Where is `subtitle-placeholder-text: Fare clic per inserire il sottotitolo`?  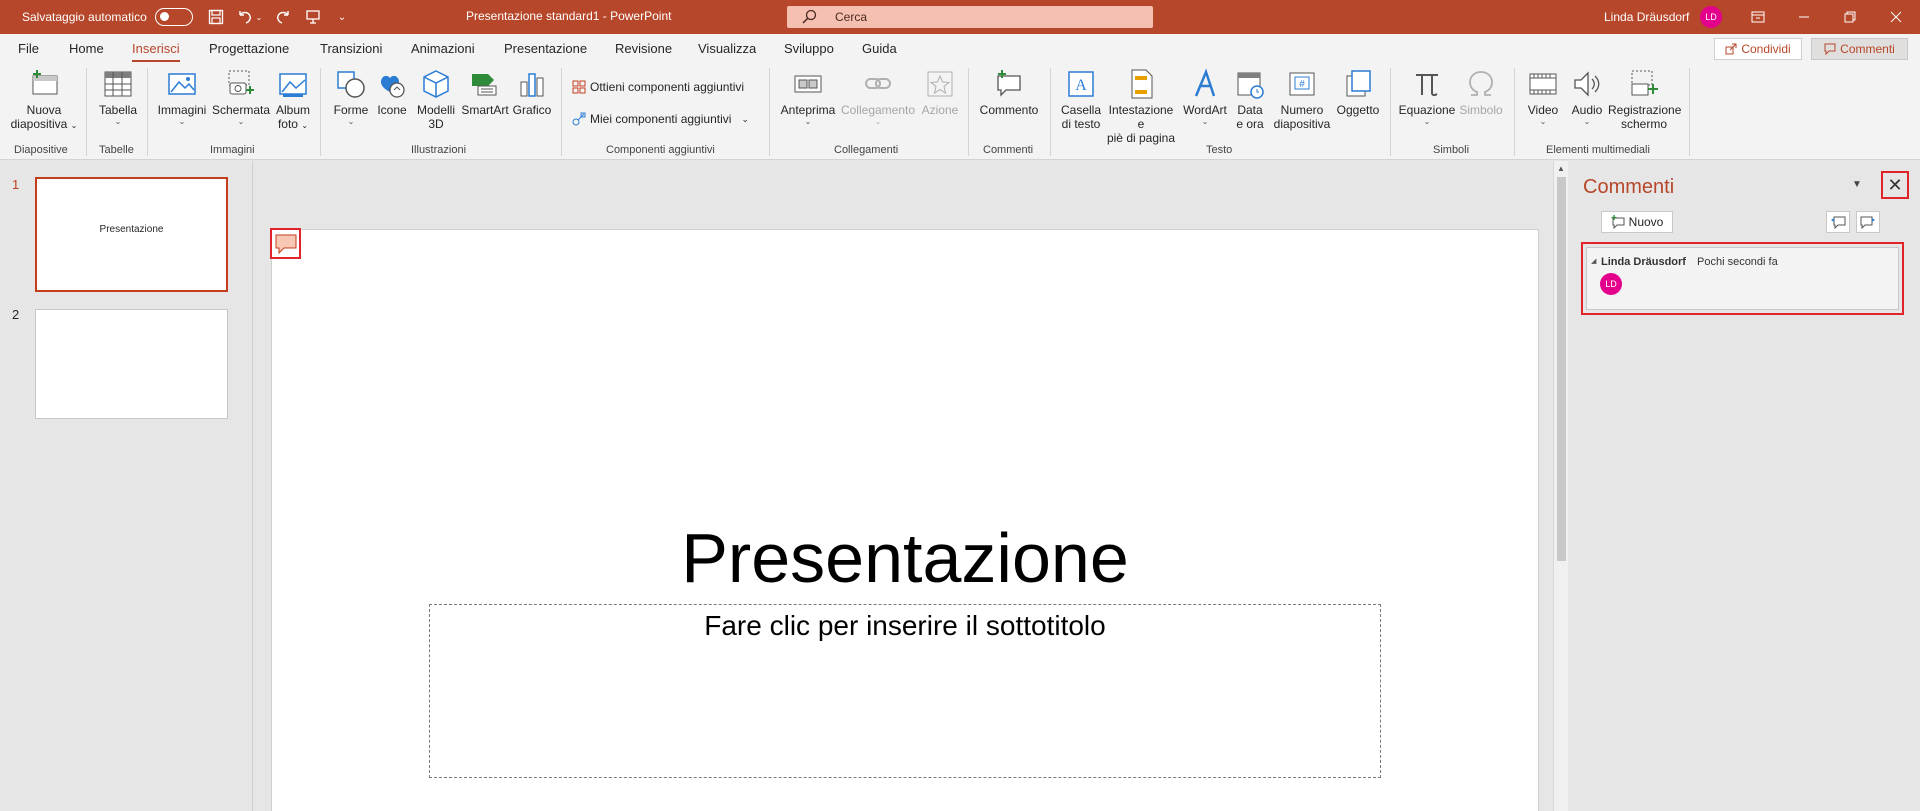
subtitle-placeholder-text: Fare clic per inserire il sottotitolo is located at coordinates (905, 625).